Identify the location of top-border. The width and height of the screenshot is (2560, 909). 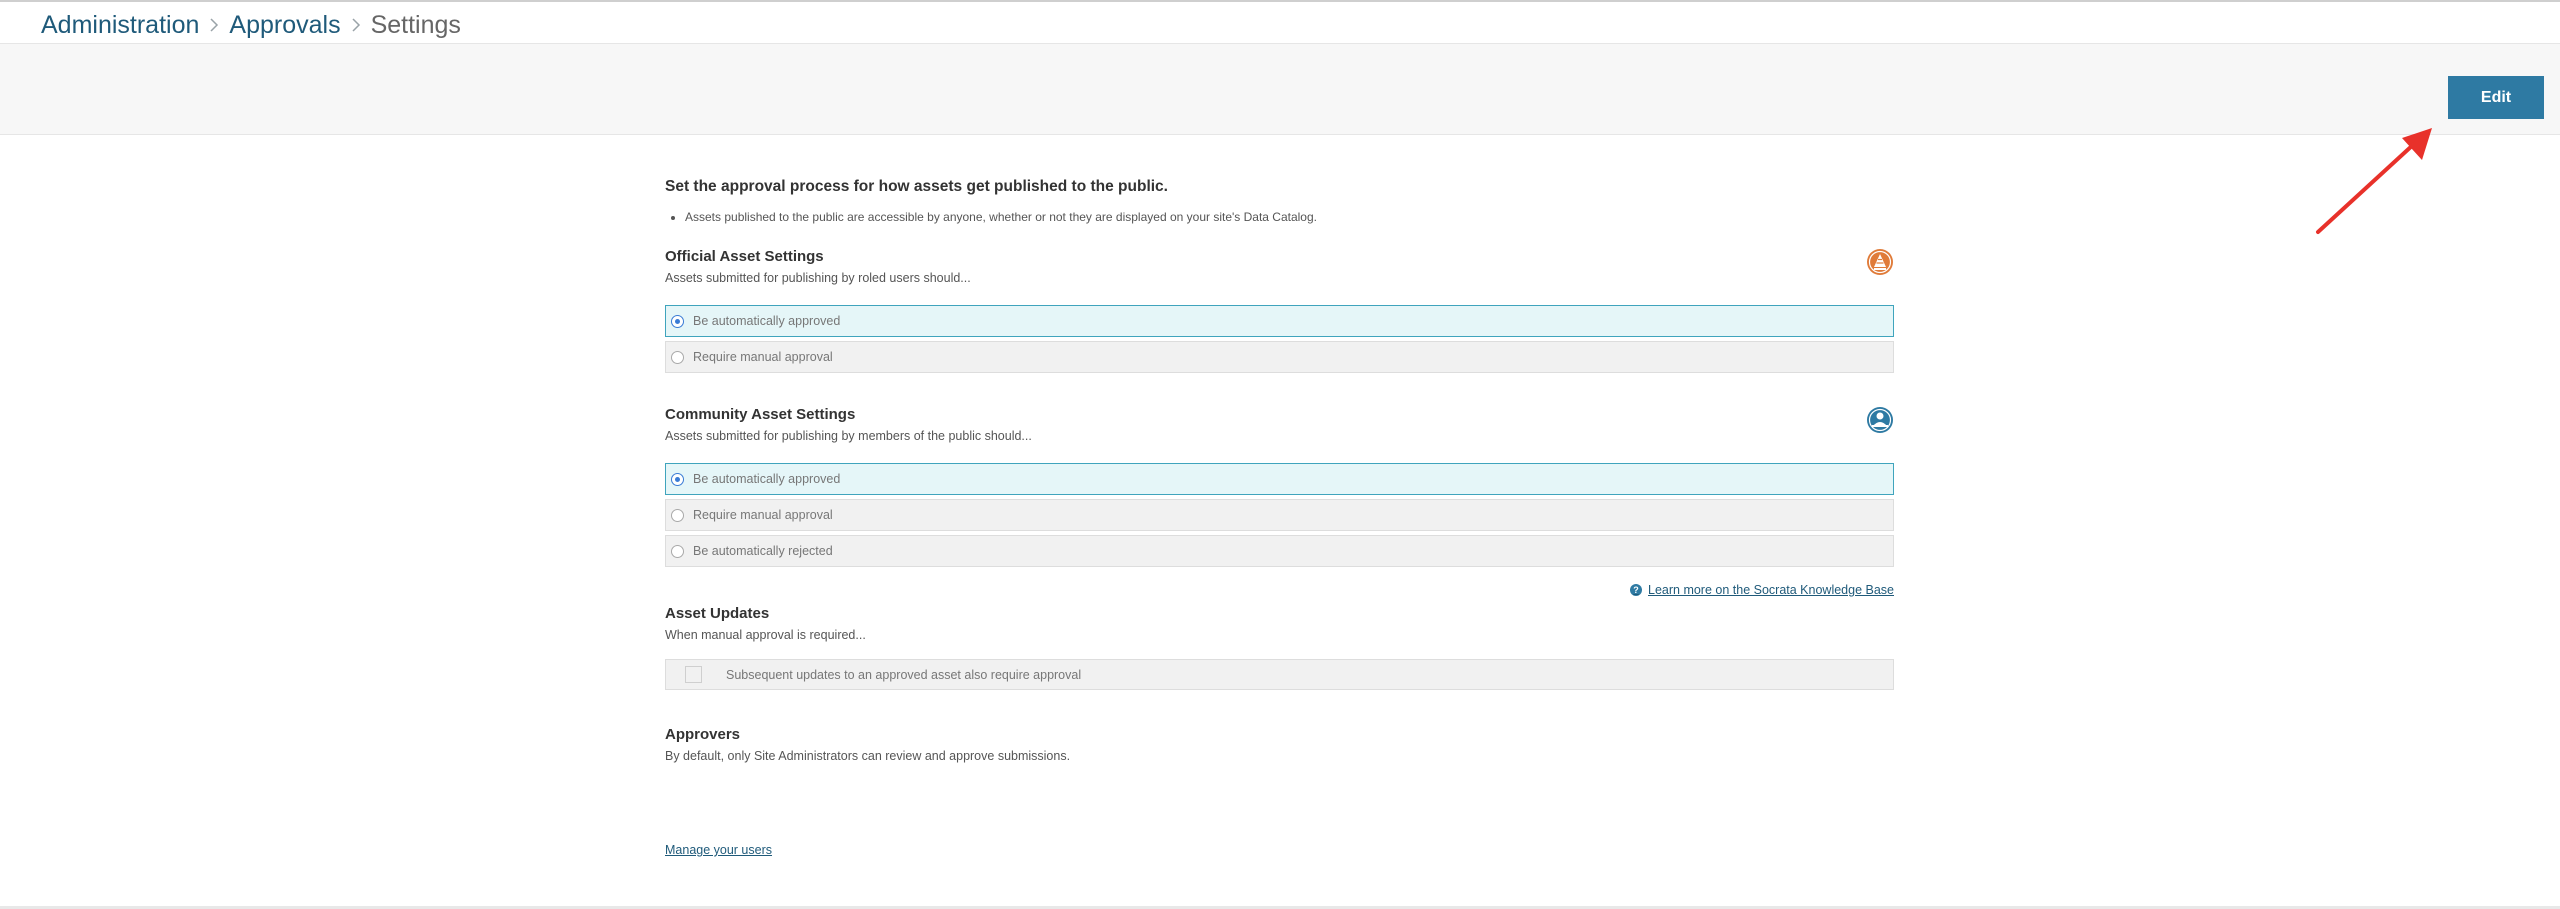
(1280, 1).